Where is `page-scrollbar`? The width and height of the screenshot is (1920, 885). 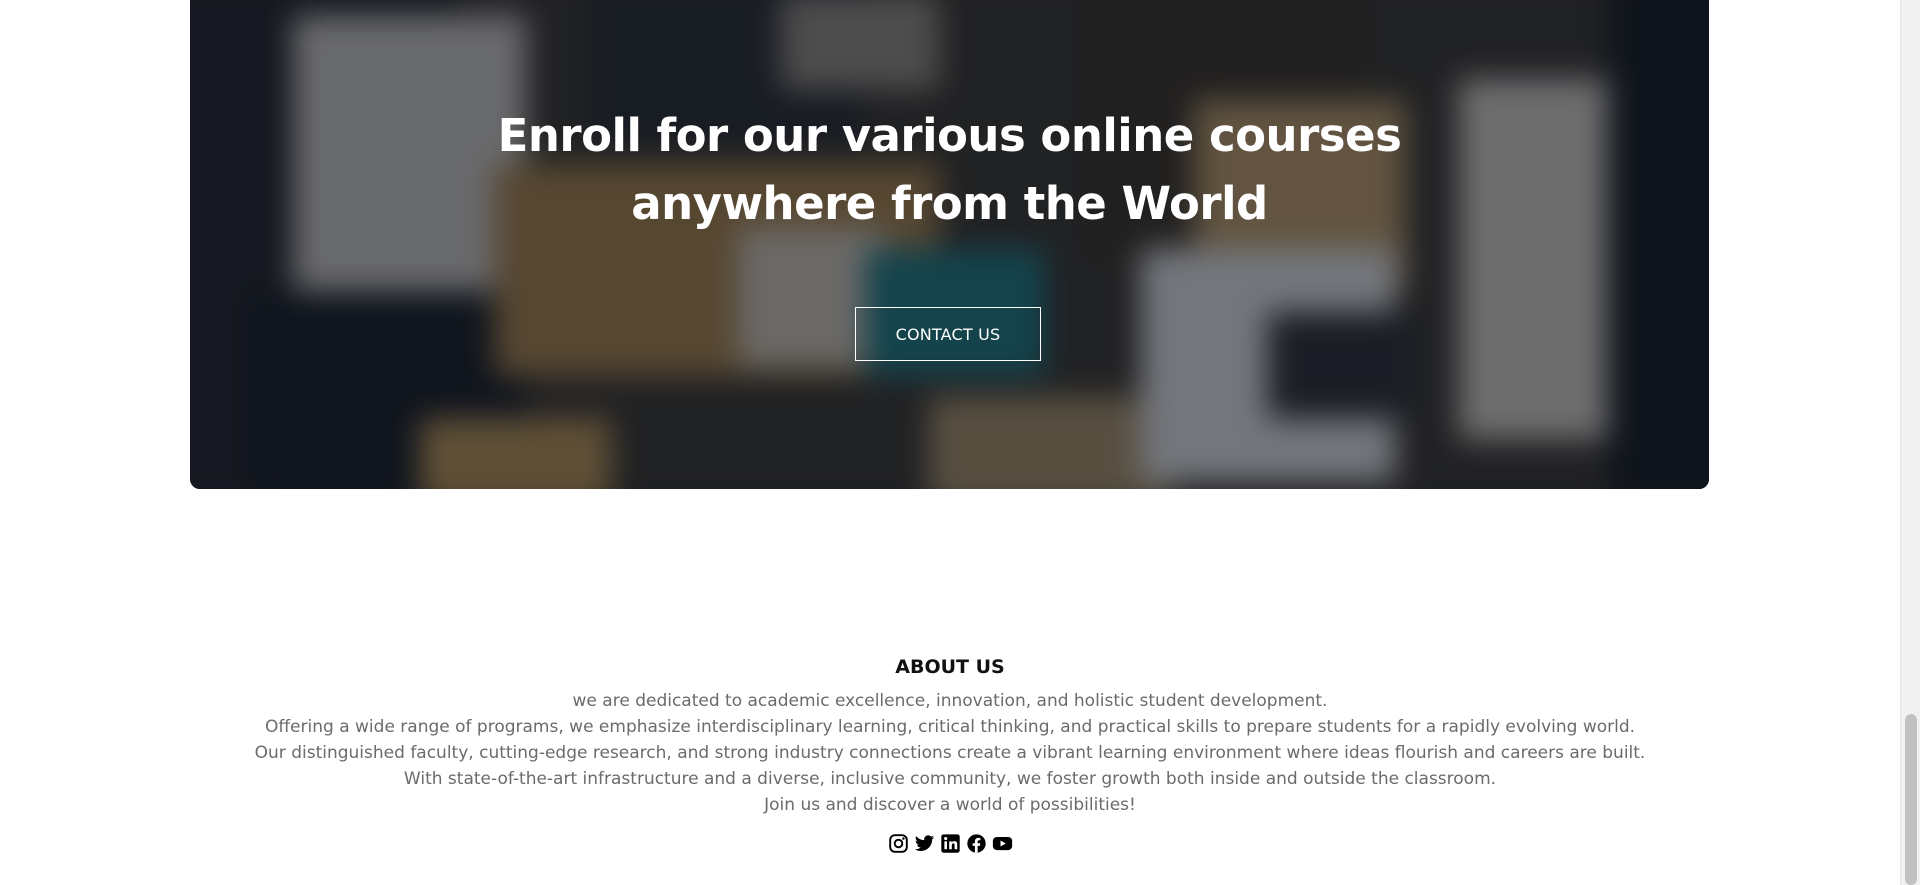
page-scrollbar is located at coordinates (1910, 442).